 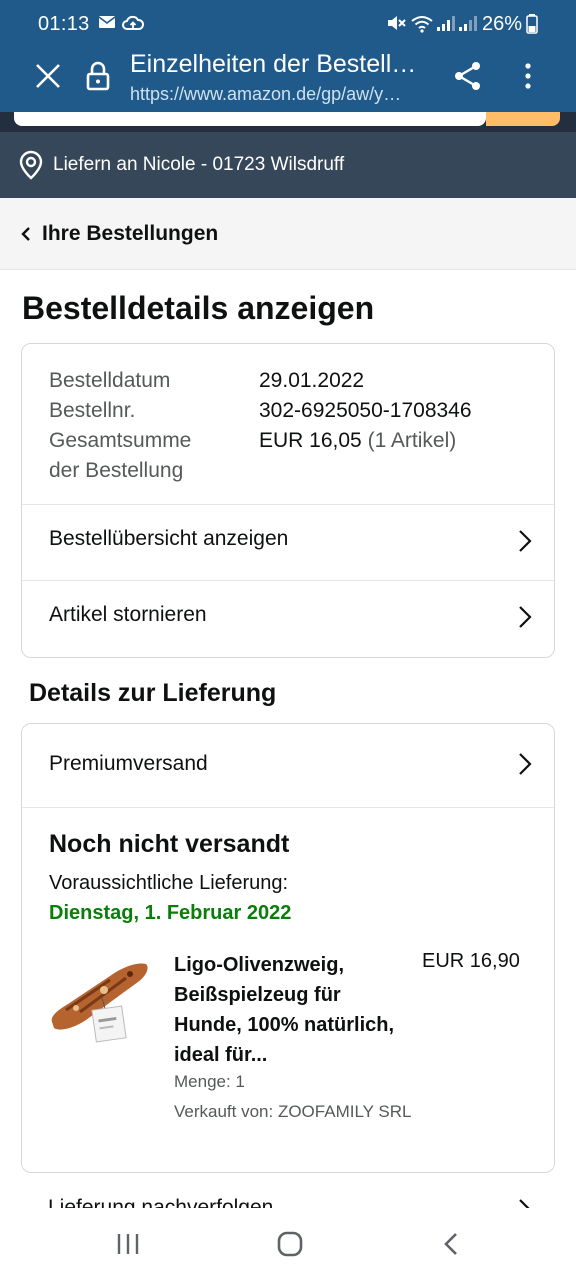 What do you see at coordinates (422, 24) in the screenshot?
I see `wifi-icon` at bounding box center [422, 24].